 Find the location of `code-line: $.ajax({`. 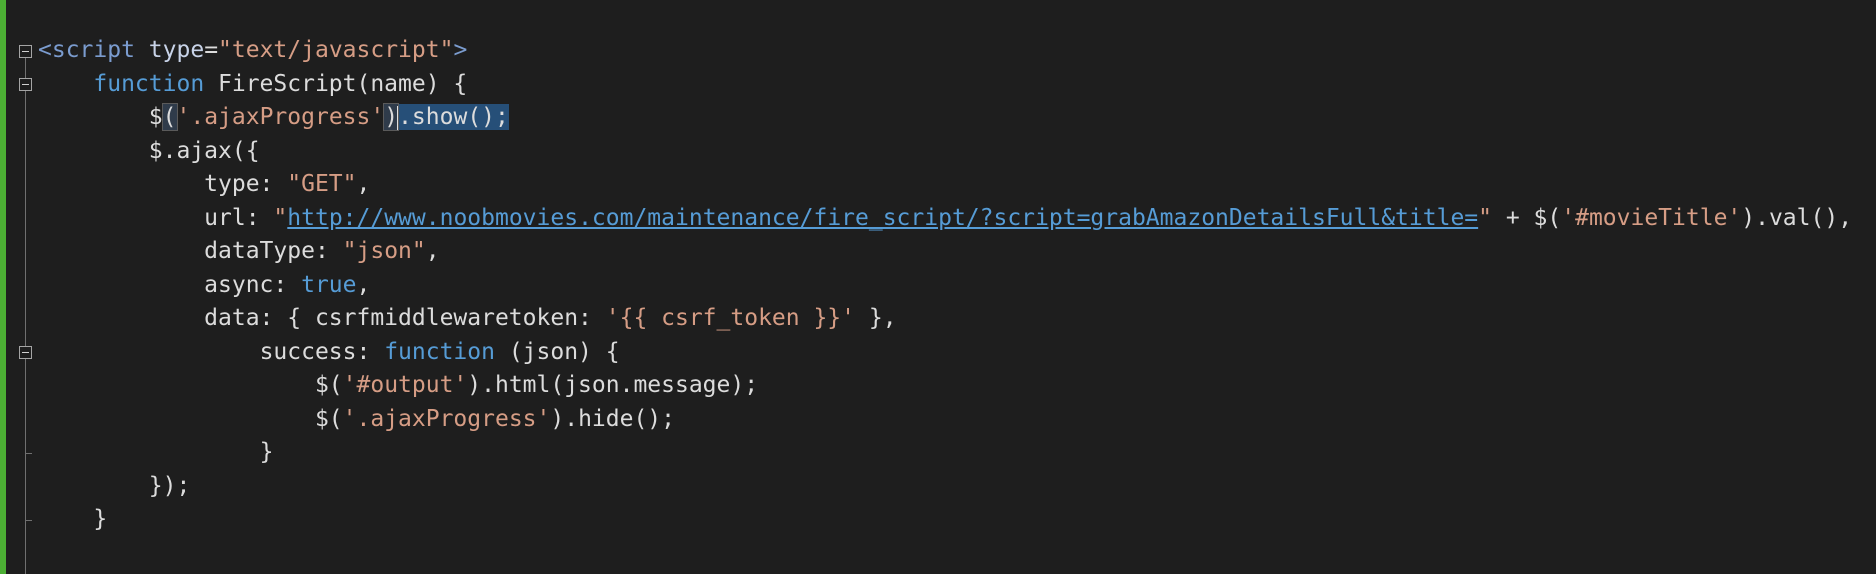

code-line: $.ajax({ is located at coordinates (957, 152).